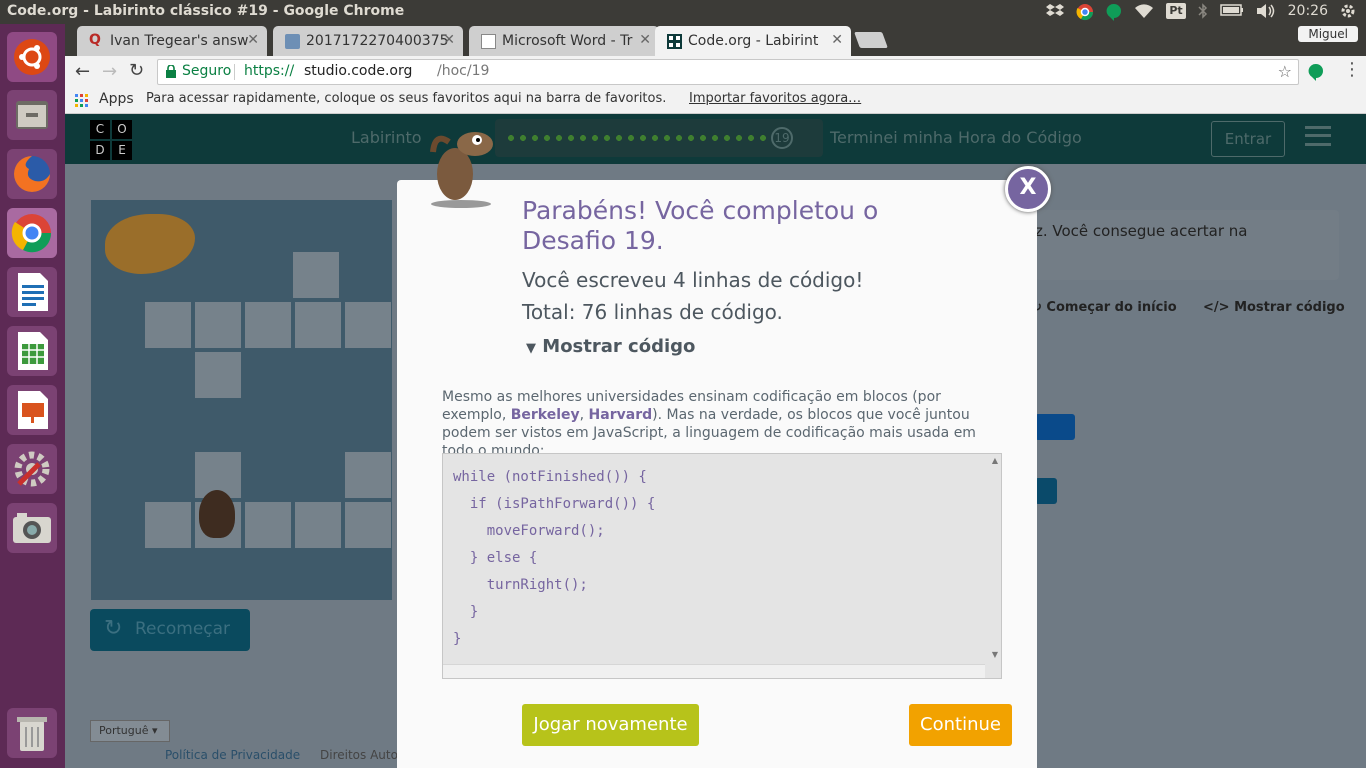 The width and height of the screenshot is (1366, 768). Describe the element at coordinates (207, 71) in the screenshot. I see `secure-label: Seguro` at that location.